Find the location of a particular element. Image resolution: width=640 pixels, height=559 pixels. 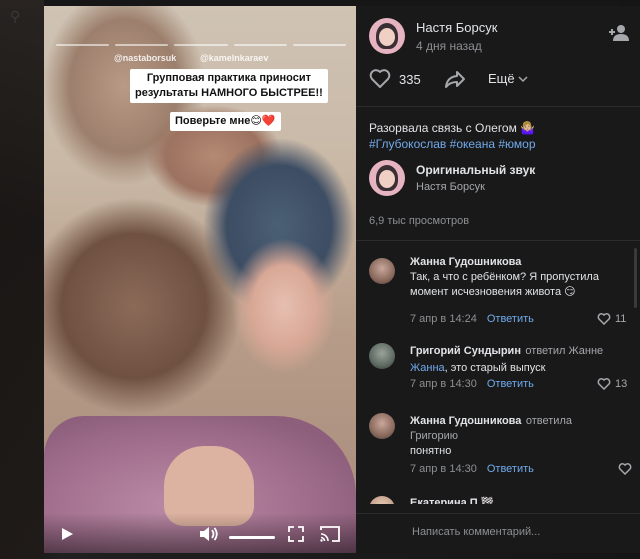

share-button is located at coordinates (455, 79).